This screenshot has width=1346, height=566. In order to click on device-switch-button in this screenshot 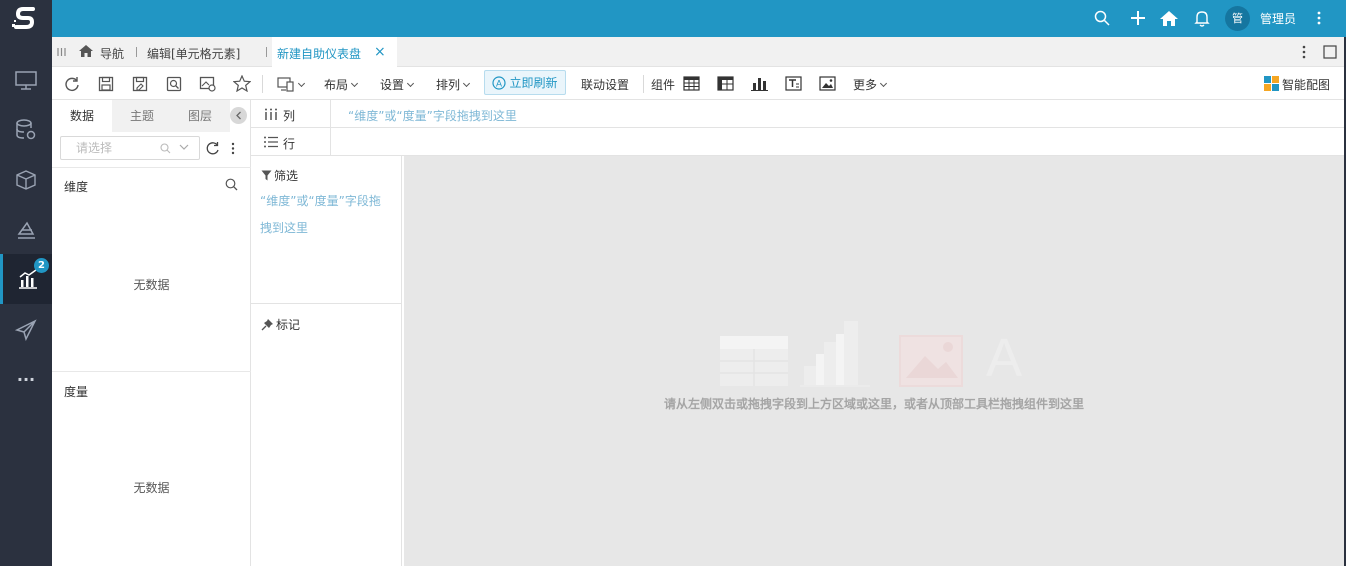, I will do `click(290, 83)`.